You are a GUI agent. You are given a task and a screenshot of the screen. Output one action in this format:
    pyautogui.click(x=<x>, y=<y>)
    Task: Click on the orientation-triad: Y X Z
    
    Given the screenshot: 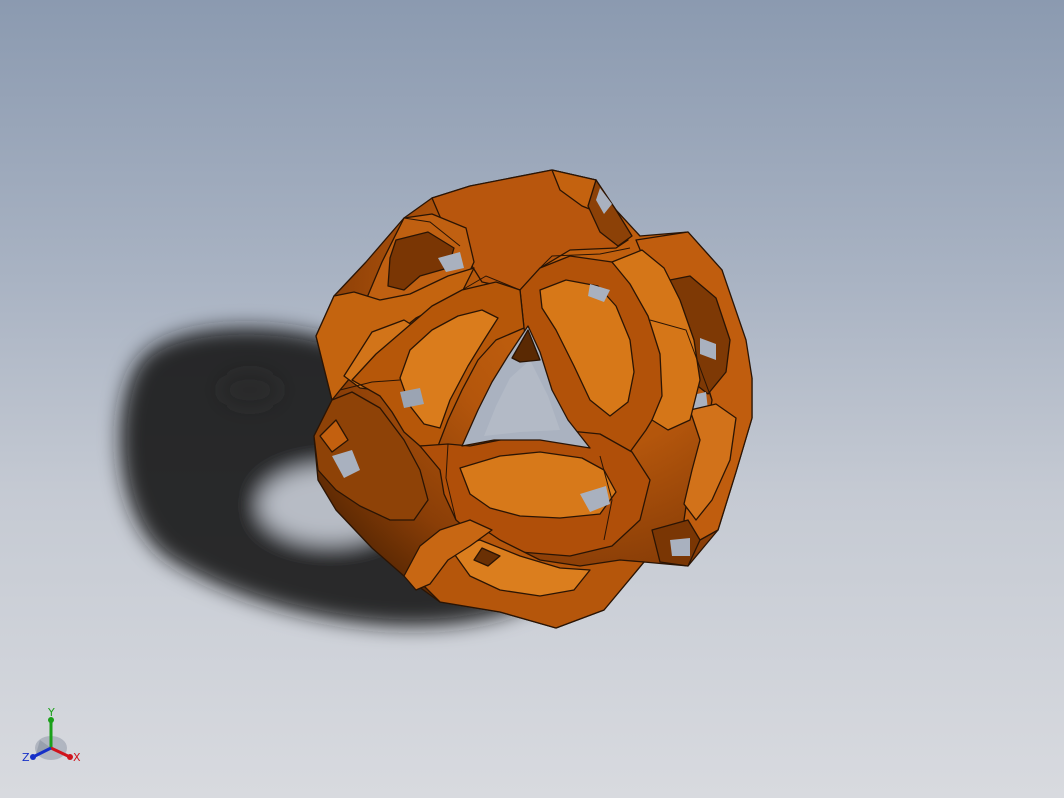 What is the action you would take?
    pyautogui.click(x=51, y=735)
    